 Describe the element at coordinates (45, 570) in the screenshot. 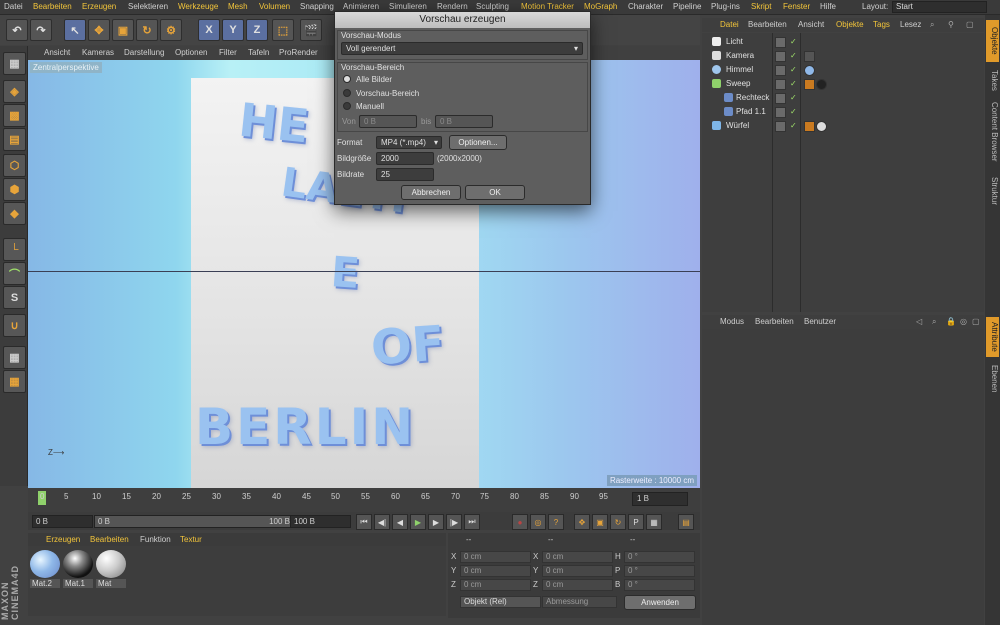

I see `material-swatch: Mat.2` at that location.